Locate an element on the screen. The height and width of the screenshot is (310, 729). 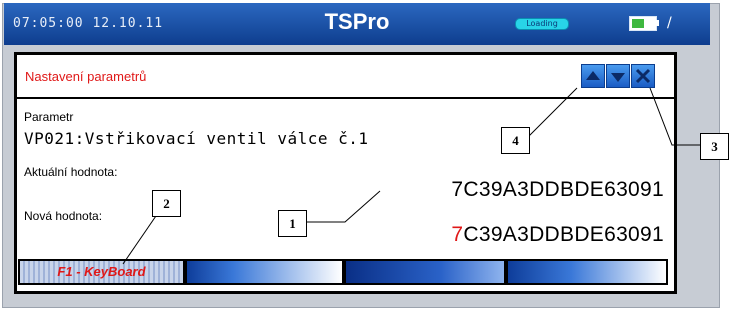
callout-3: 3 is located at coordinates (714, 146).